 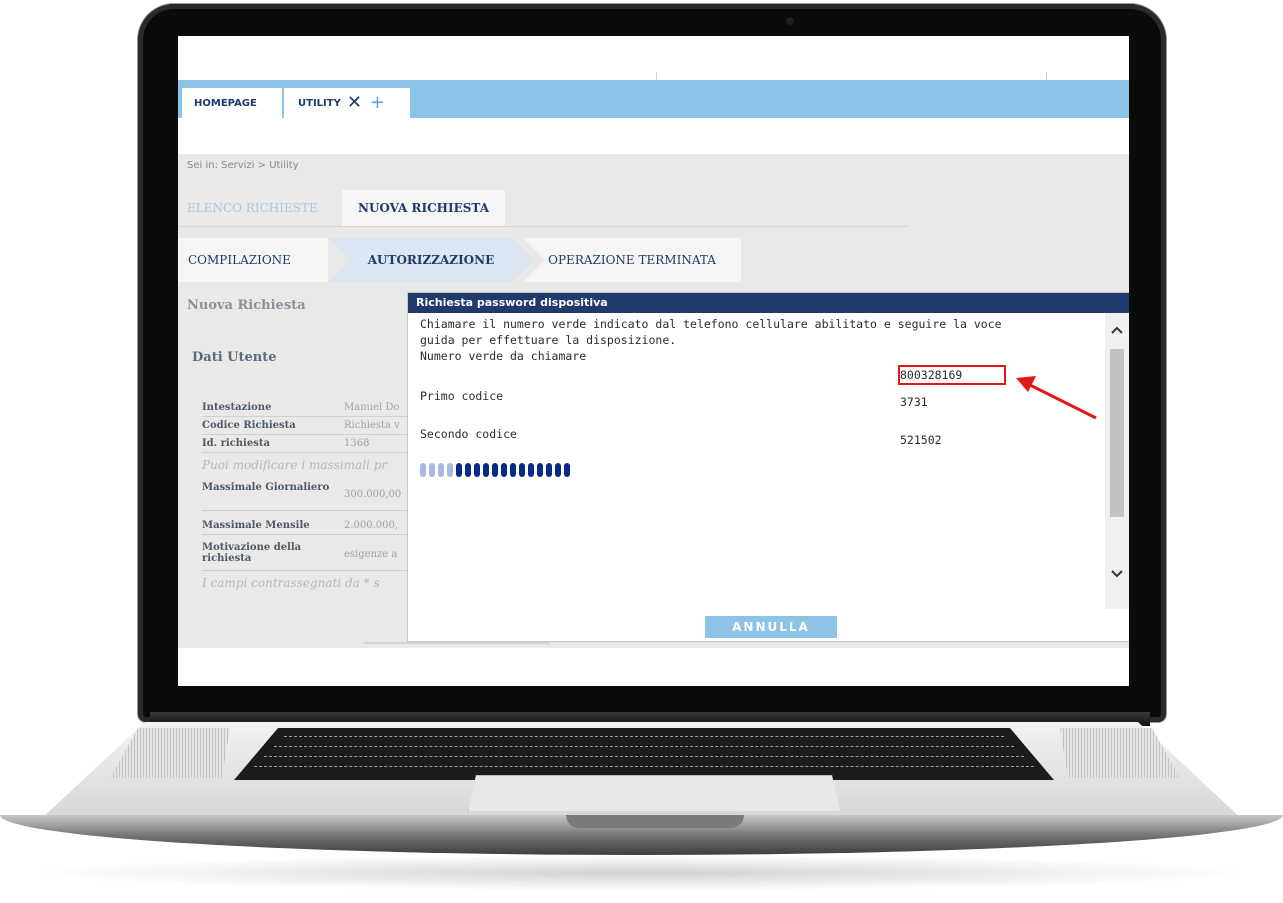 What do you see at coordinates (644, 754) in the screenshot?
I see `keyboard` at bounding box center [644, 754].